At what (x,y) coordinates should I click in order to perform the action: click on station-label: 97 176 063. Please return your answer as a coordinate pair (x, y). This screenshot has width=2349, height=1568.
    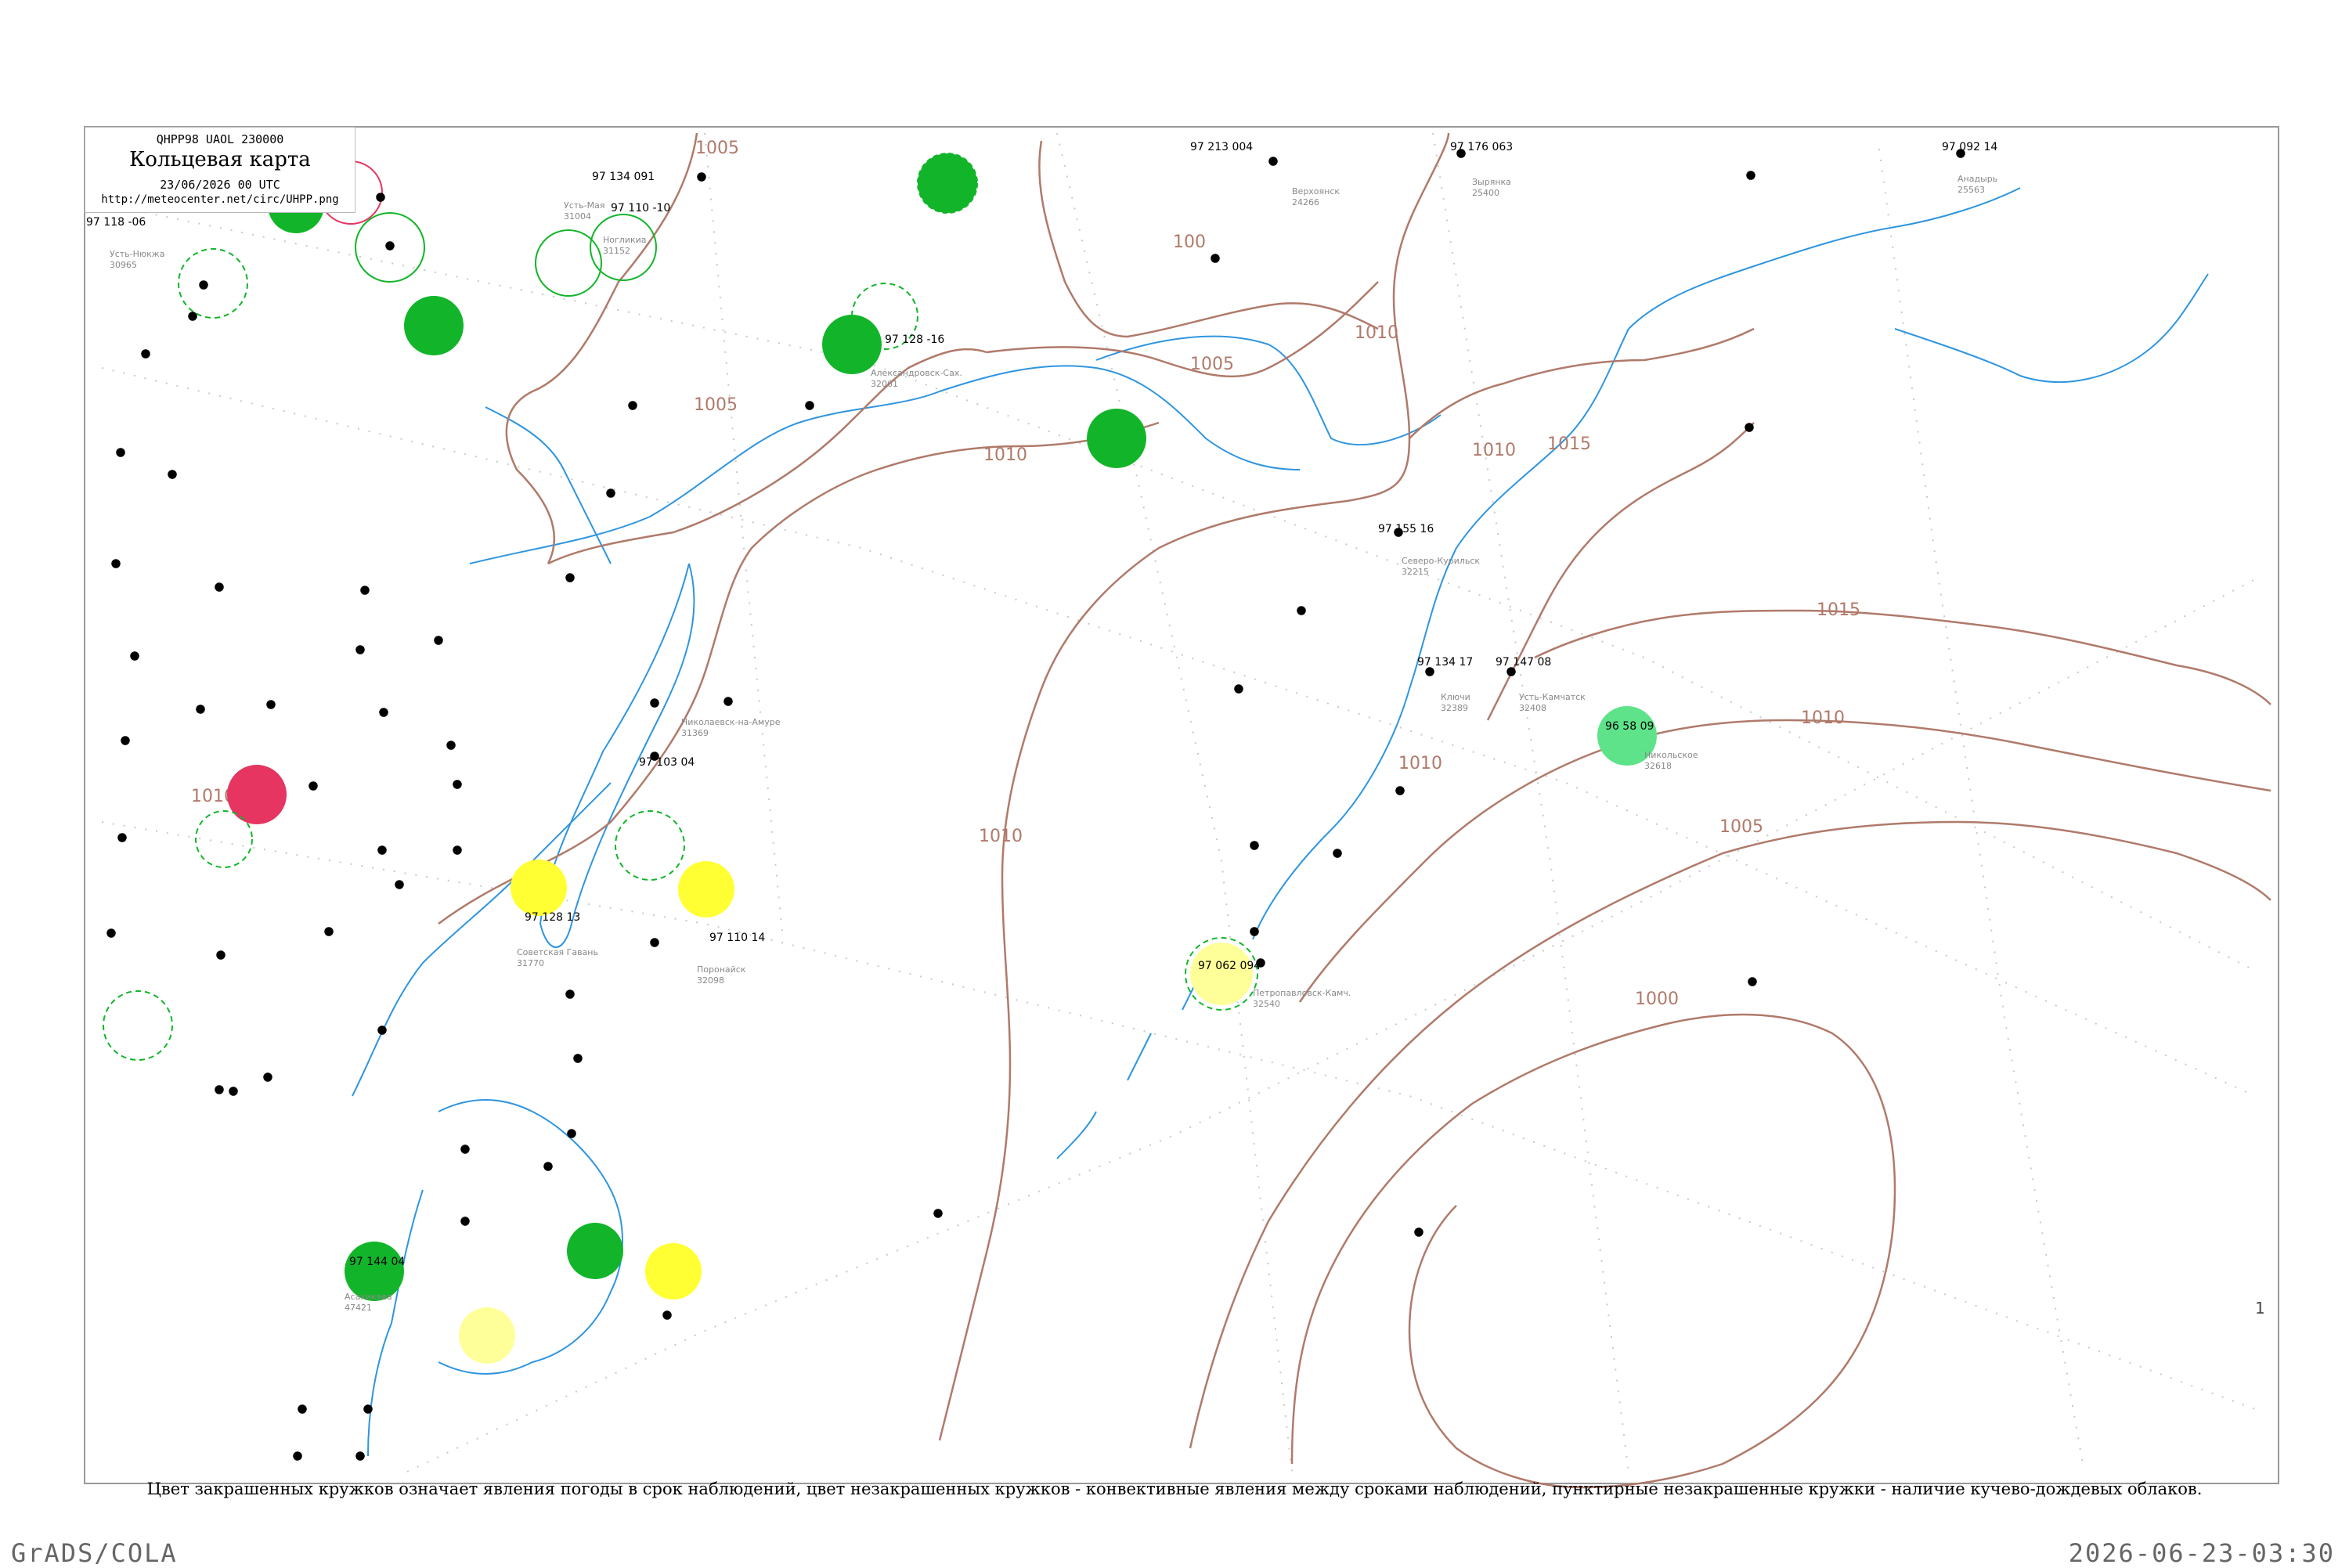
    Looking at the image, I should click on (1481, 147).